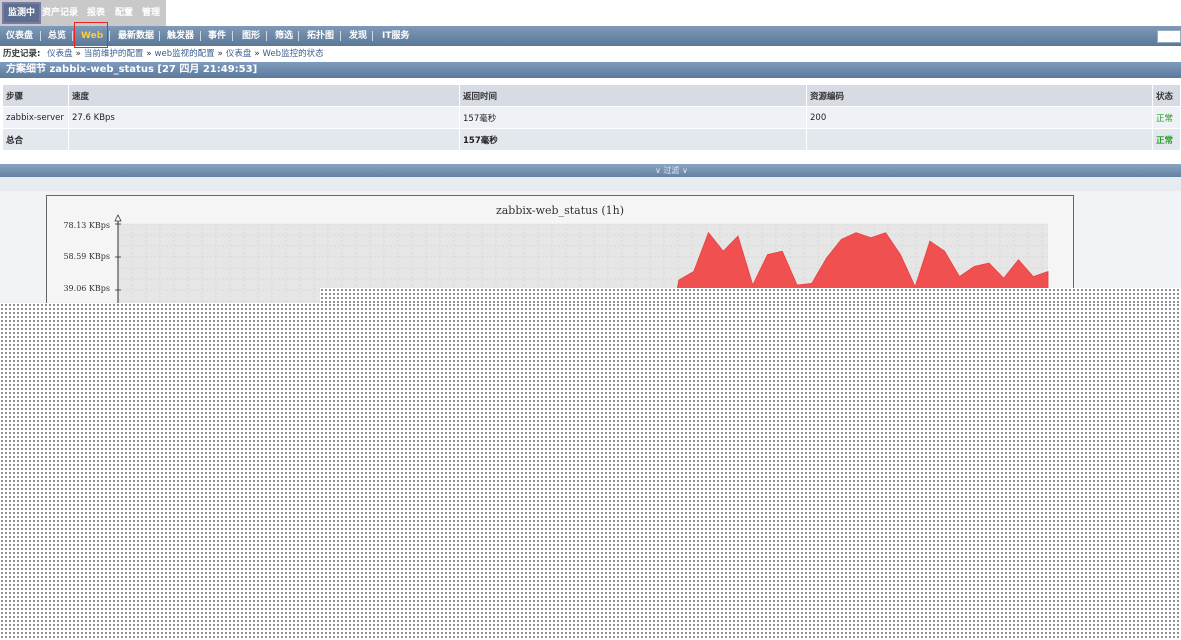 This screenshot has height=640, width=1181. I want to click on y-axis-arrow-icon, so click(118, 218).